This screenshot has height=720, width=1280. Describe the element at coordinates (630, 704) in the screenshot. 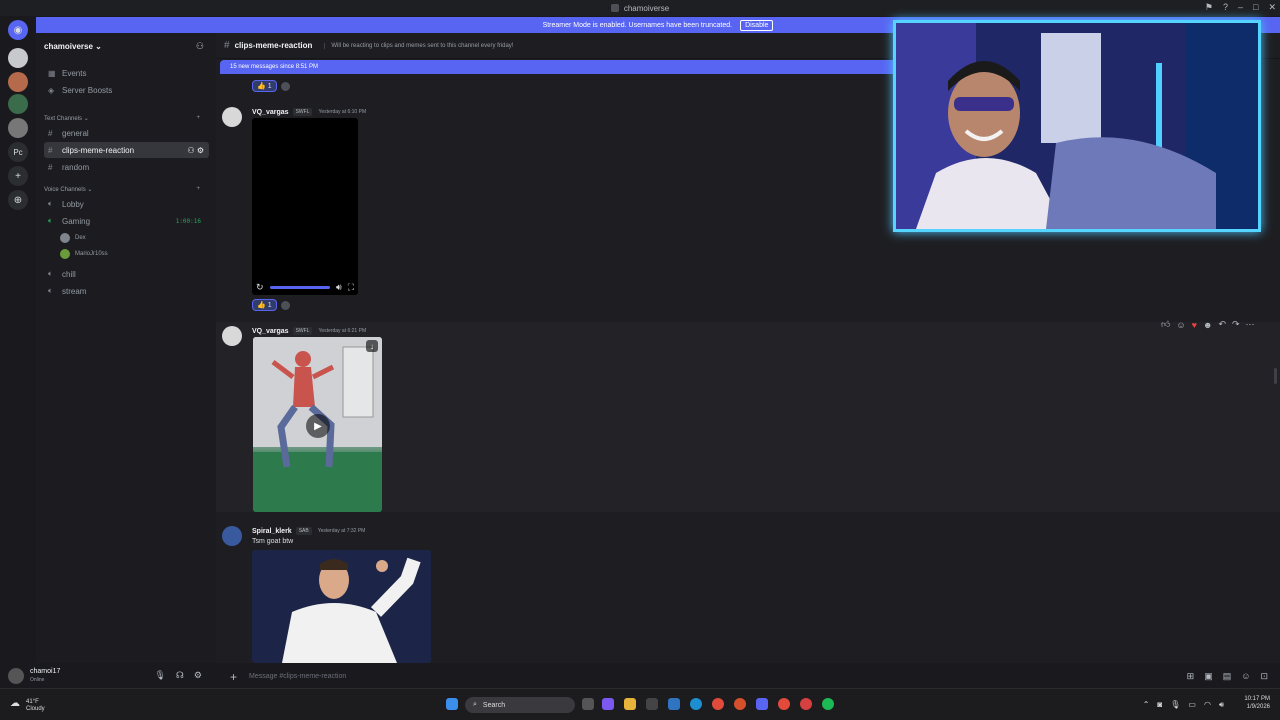

I see `file-explorer-icon` at that location.